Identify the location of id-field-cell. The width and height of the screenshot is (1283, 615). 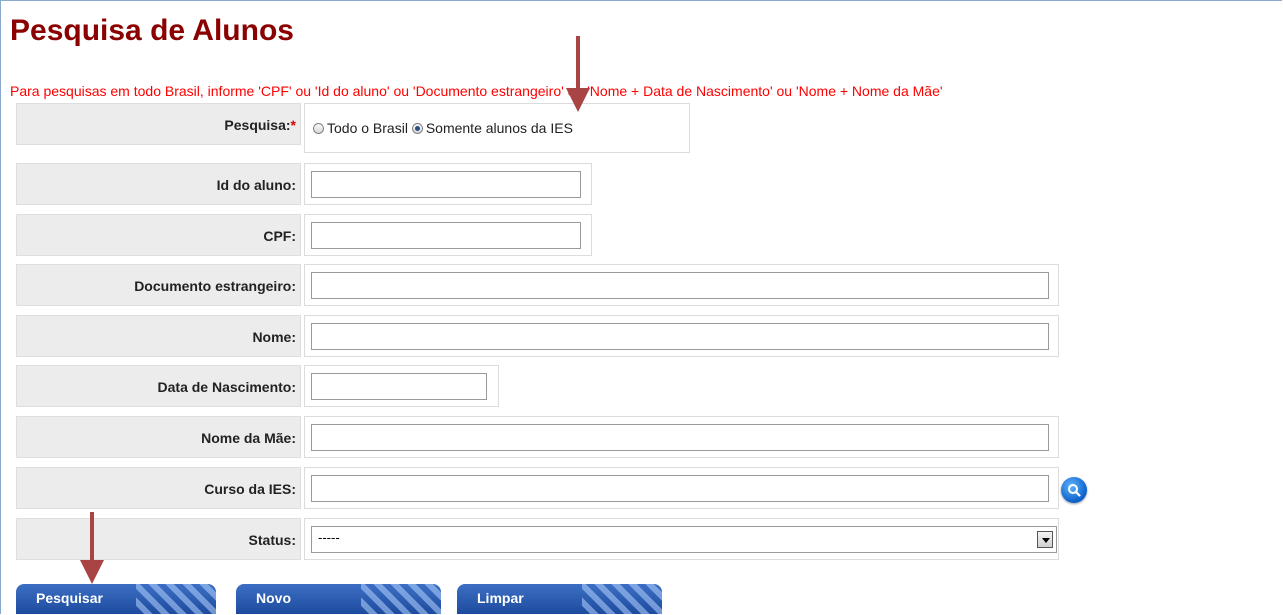
(448, 184).